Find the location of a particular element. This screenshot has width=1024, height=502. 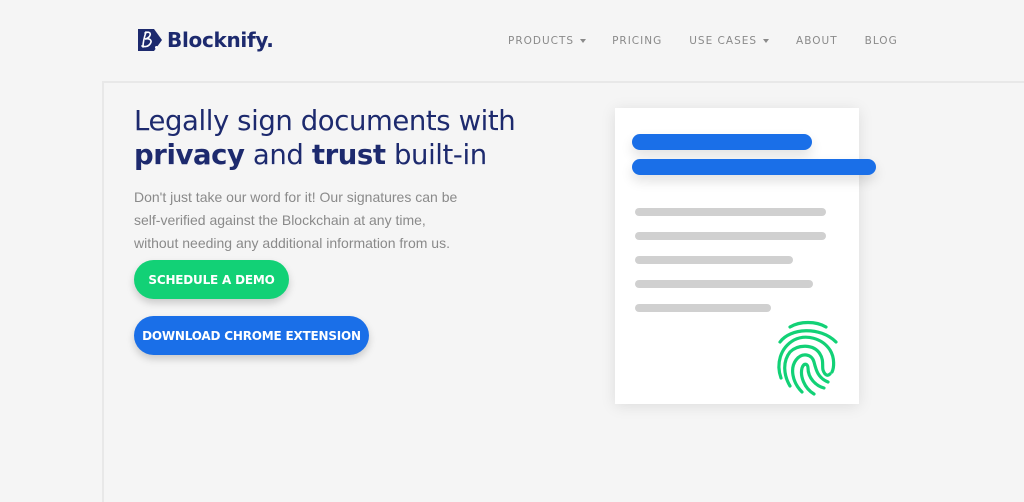

schedule-demo-button: SCHEDULE A DEMO is located at coordinates (211, 279).